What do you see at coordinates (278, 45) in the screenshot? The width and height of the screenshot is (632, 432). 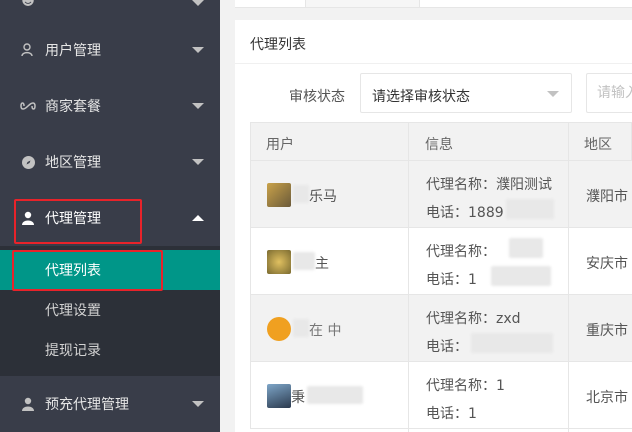 I see `card-title: 代理列表` at bounding box center [278, 45].